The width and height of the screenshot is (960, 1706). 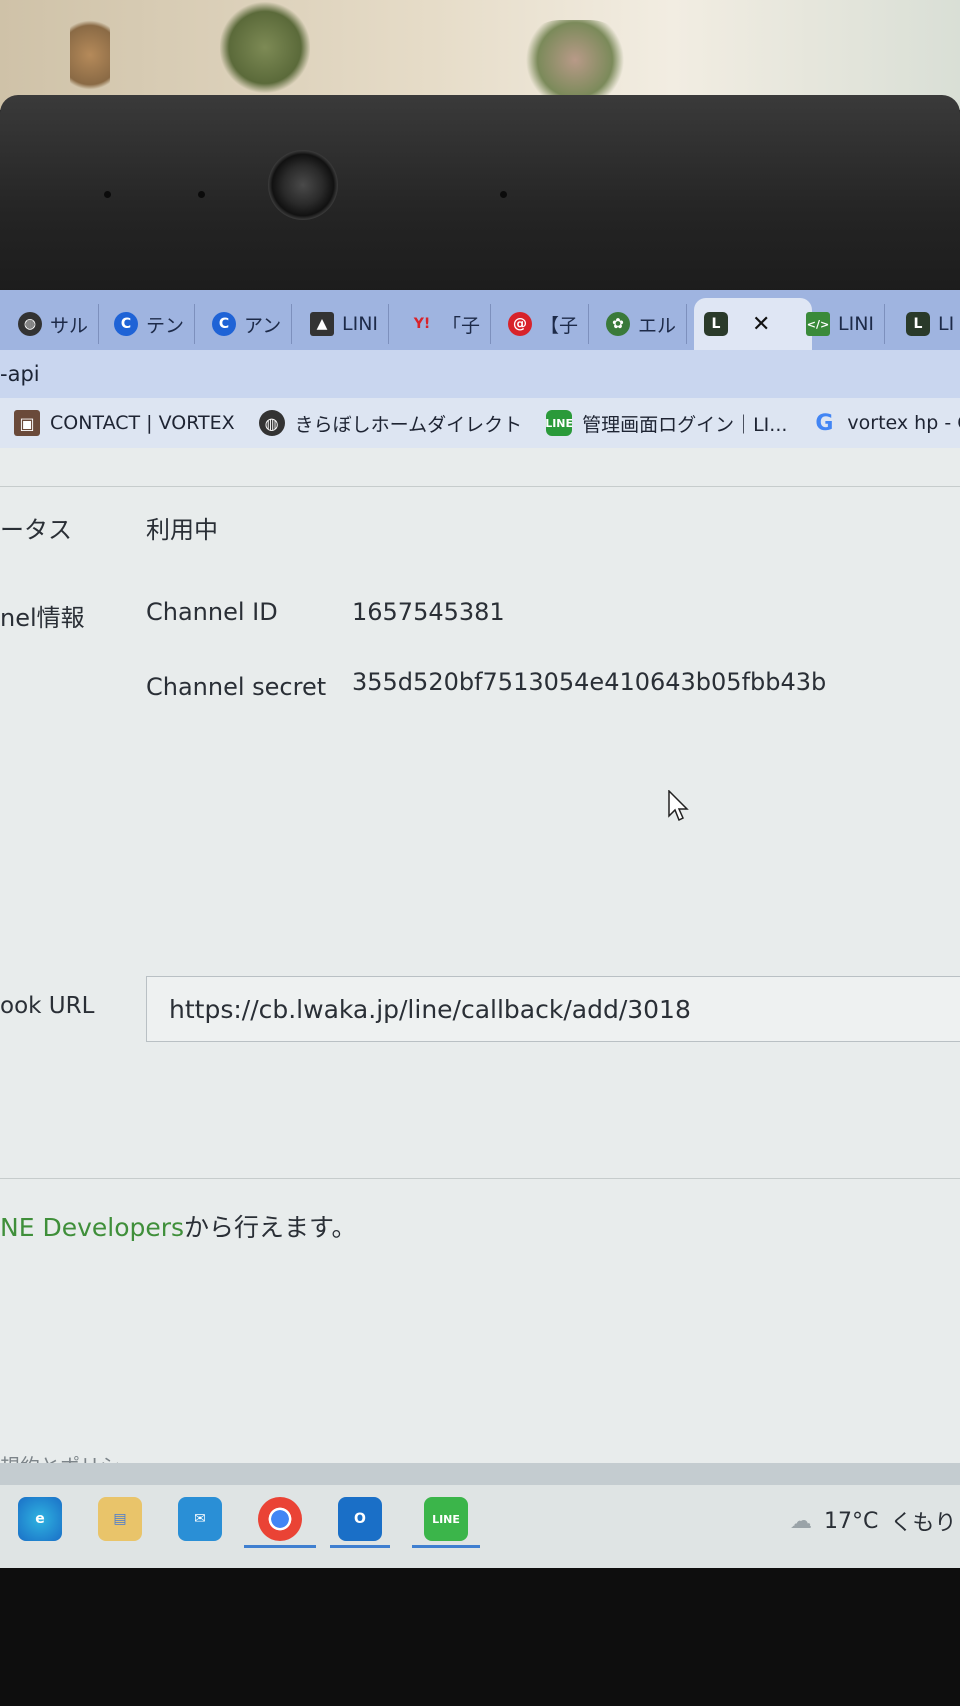 What do you see at coordinates (236, 687) in the screenshot?
I see `channel-secret-label: Channel secret` at bounding box center [236, 687].